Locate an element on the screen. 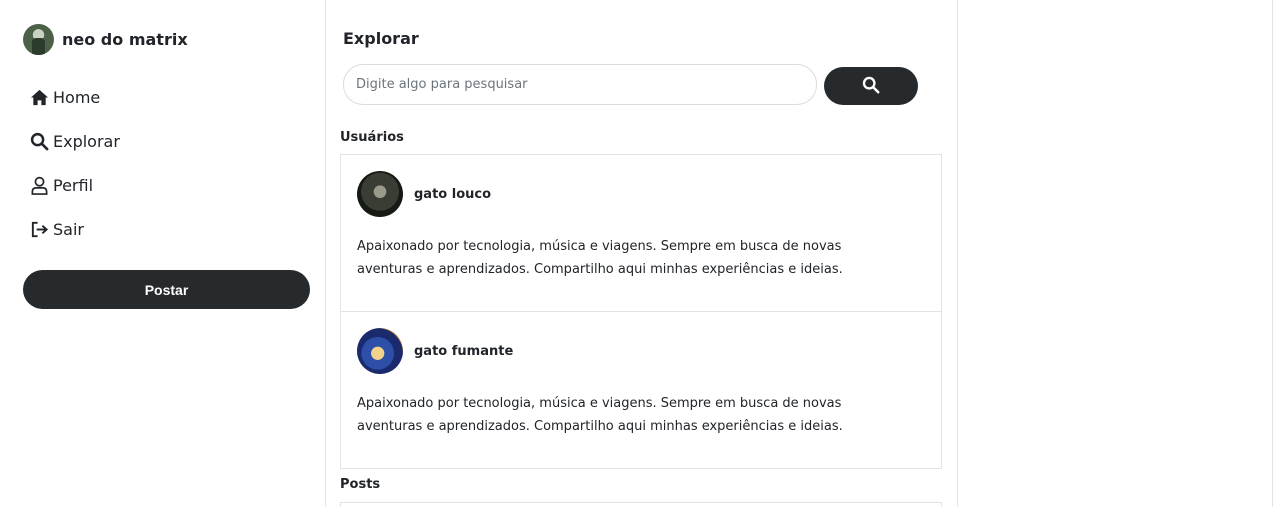  post-card is located at coordinates (641, 504).